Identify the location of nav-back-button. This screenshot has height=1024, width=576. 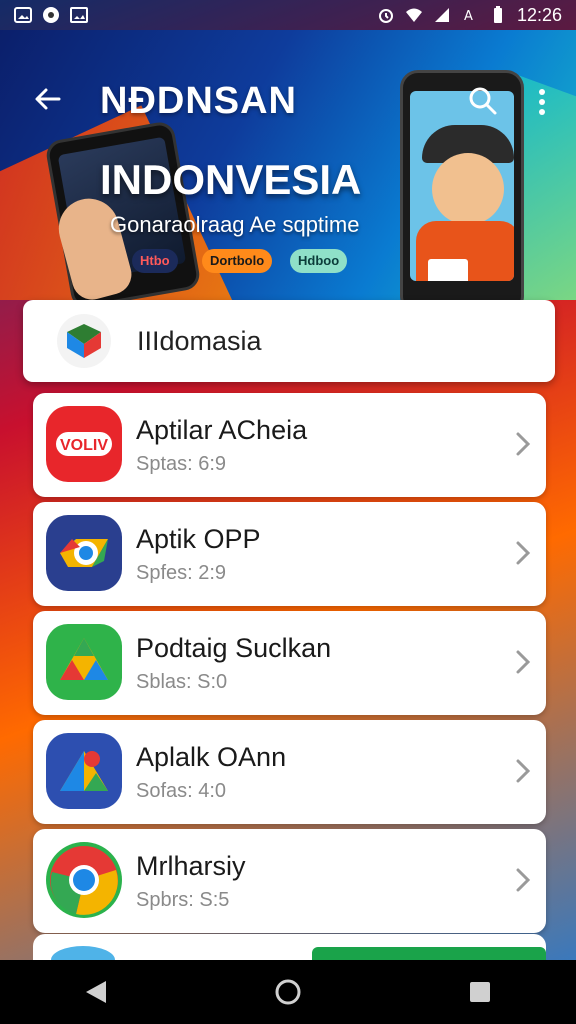
(96, 992).